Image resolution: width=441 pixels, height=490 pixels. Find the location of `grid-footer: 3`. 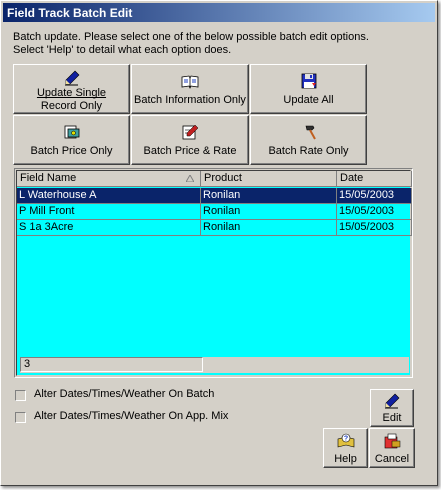

grid-footer: 3 is located at coordinates (214, 365).